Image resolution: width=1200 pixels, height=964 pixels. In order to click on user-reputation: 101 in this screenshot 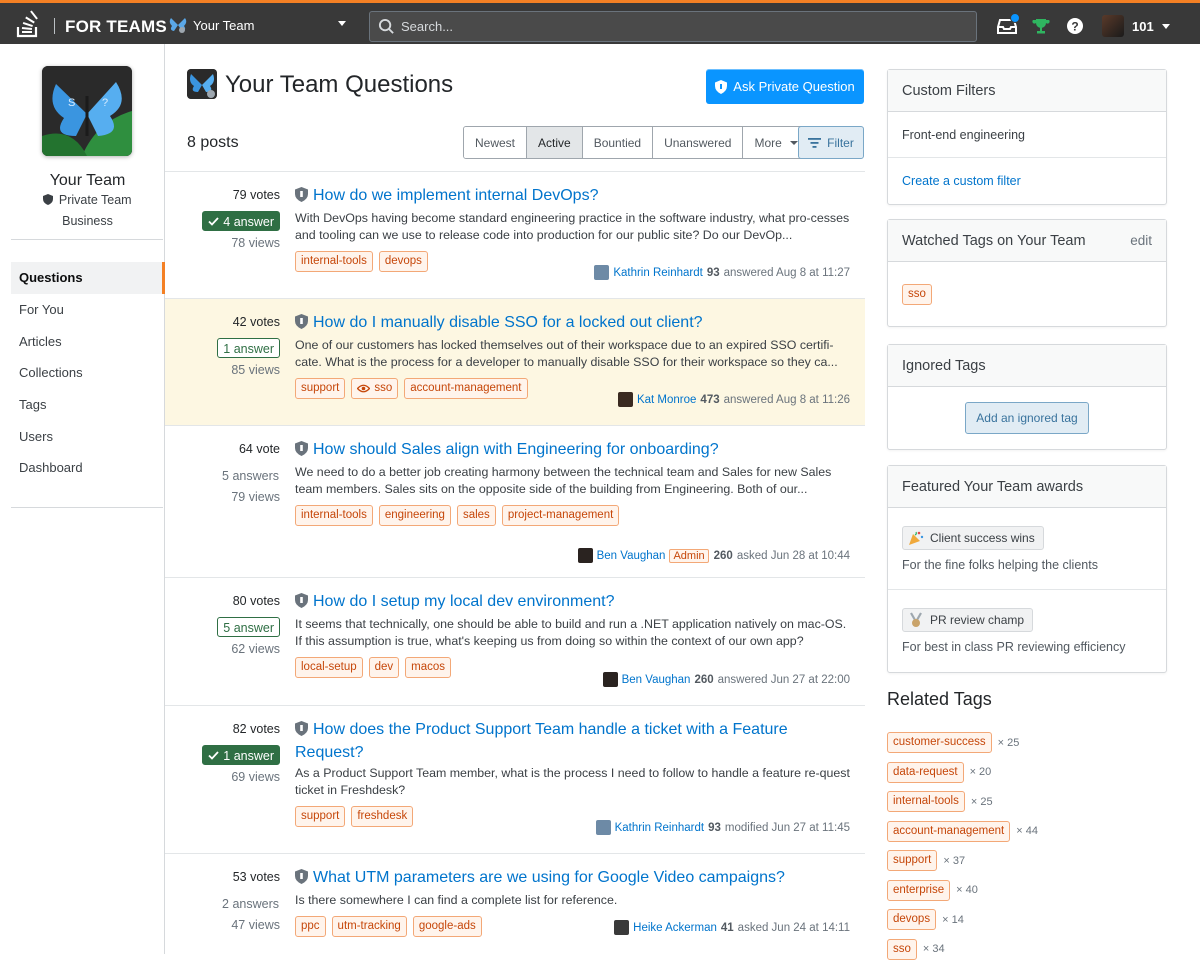, I will do `click(1143, 26)`.